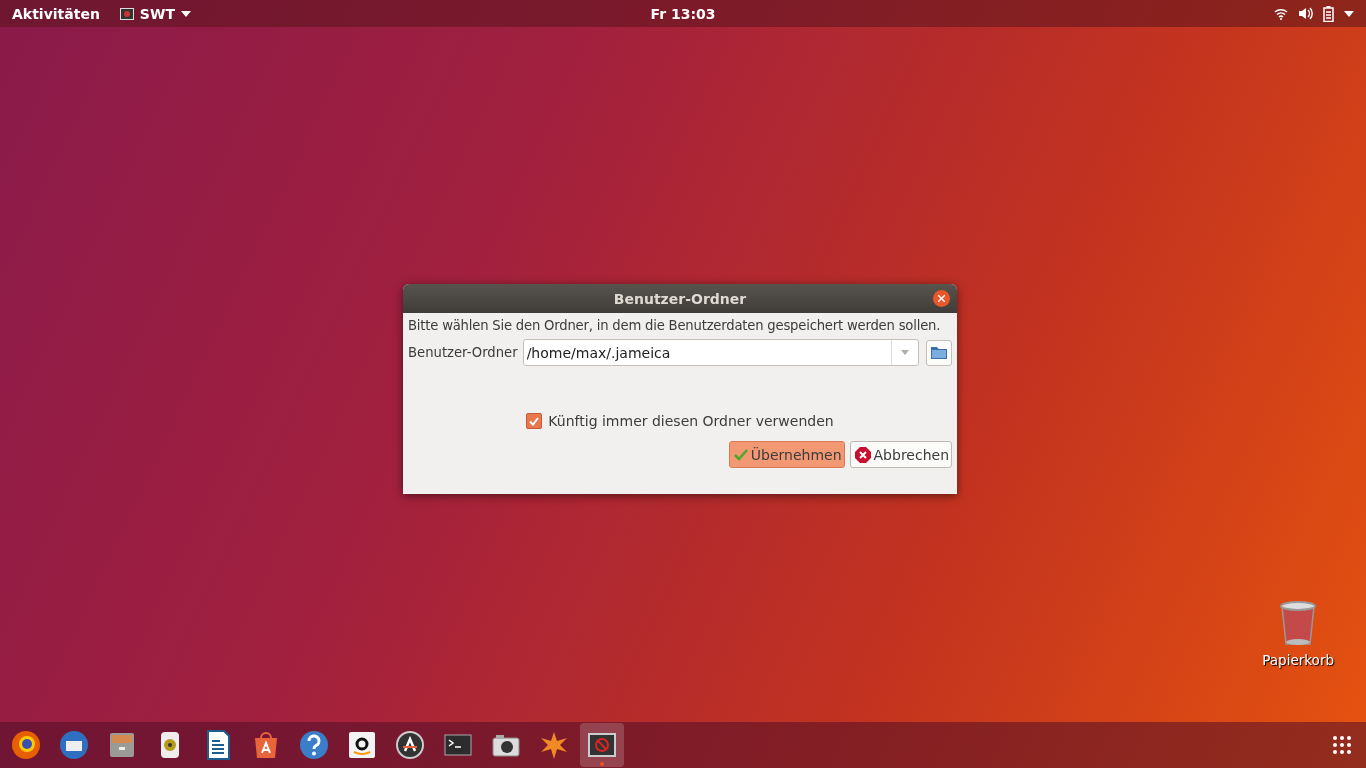 The height and width of the screenshot is (768, 1366). I want to click on mail-icon, so click(74, 745).